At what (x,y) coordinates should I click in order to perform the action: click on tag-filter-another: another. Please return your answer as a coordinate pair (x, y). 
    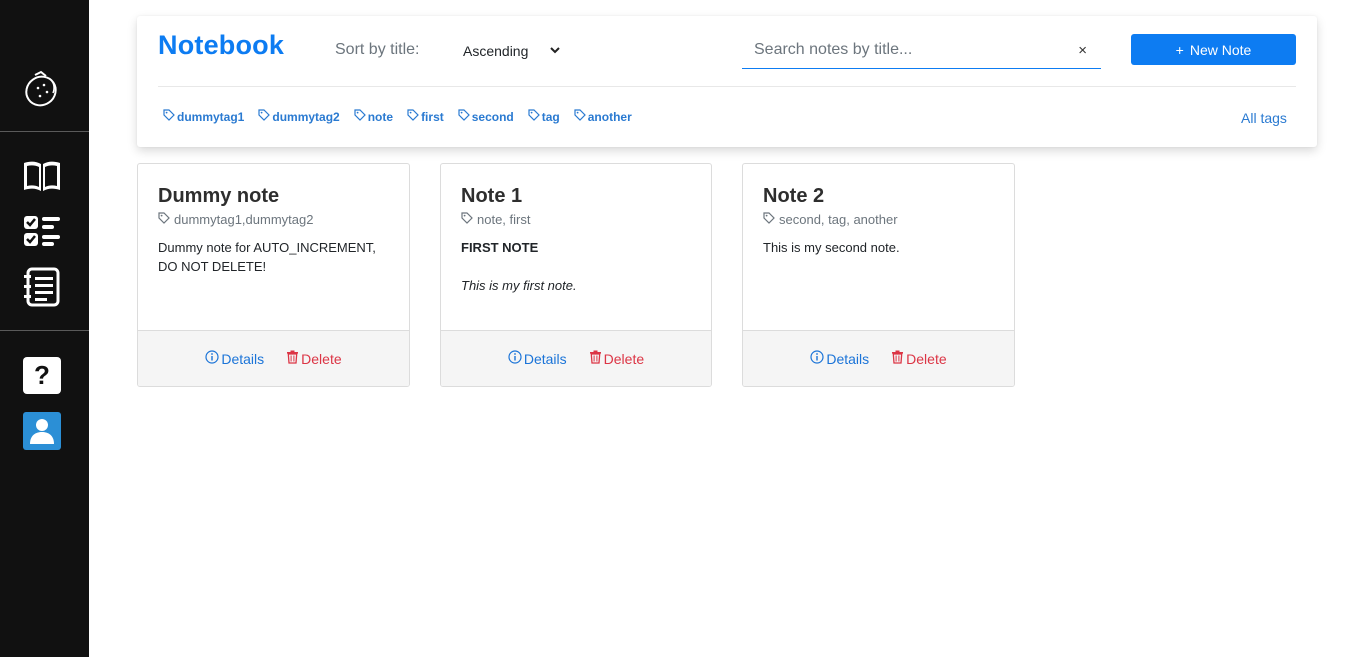
    Looking at the image, I should click on (603, 116).